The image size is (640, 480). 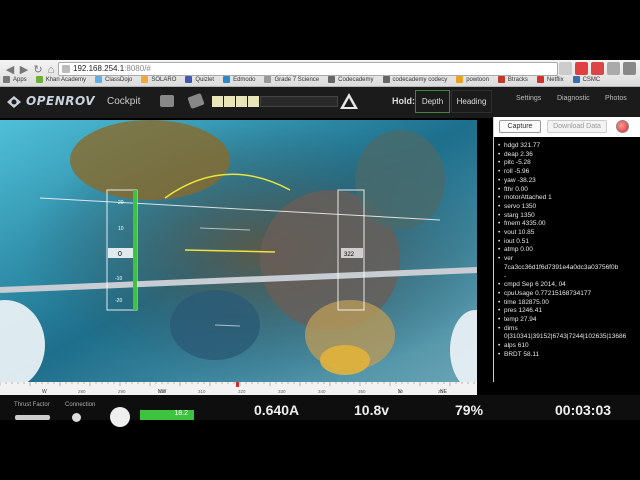 I want to click on compass-number: 350, so click(x=362, y=391).